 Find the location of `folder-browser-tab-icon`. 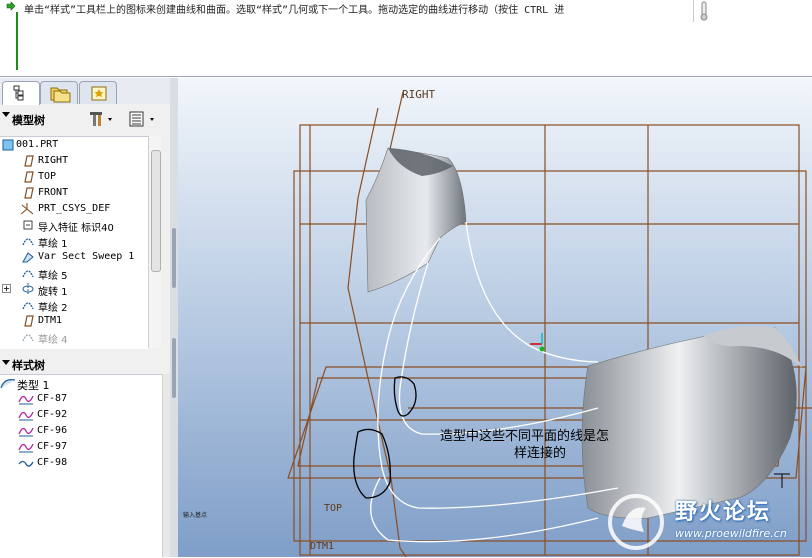

folder-browser-tab-icon is located at coordinates (60, 95).